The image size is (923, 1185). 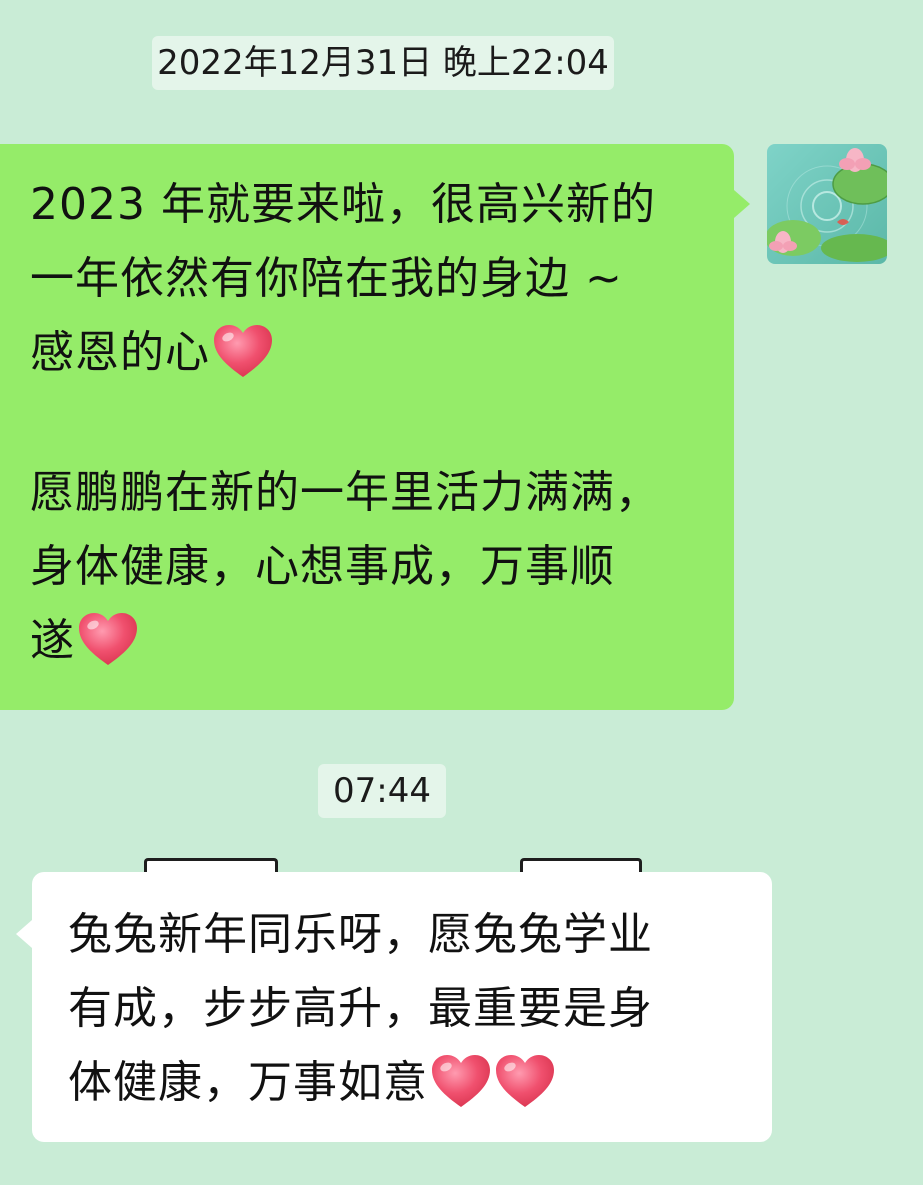 I want to click on chat-timestamp: 07:44, so click(x=382, y=791).